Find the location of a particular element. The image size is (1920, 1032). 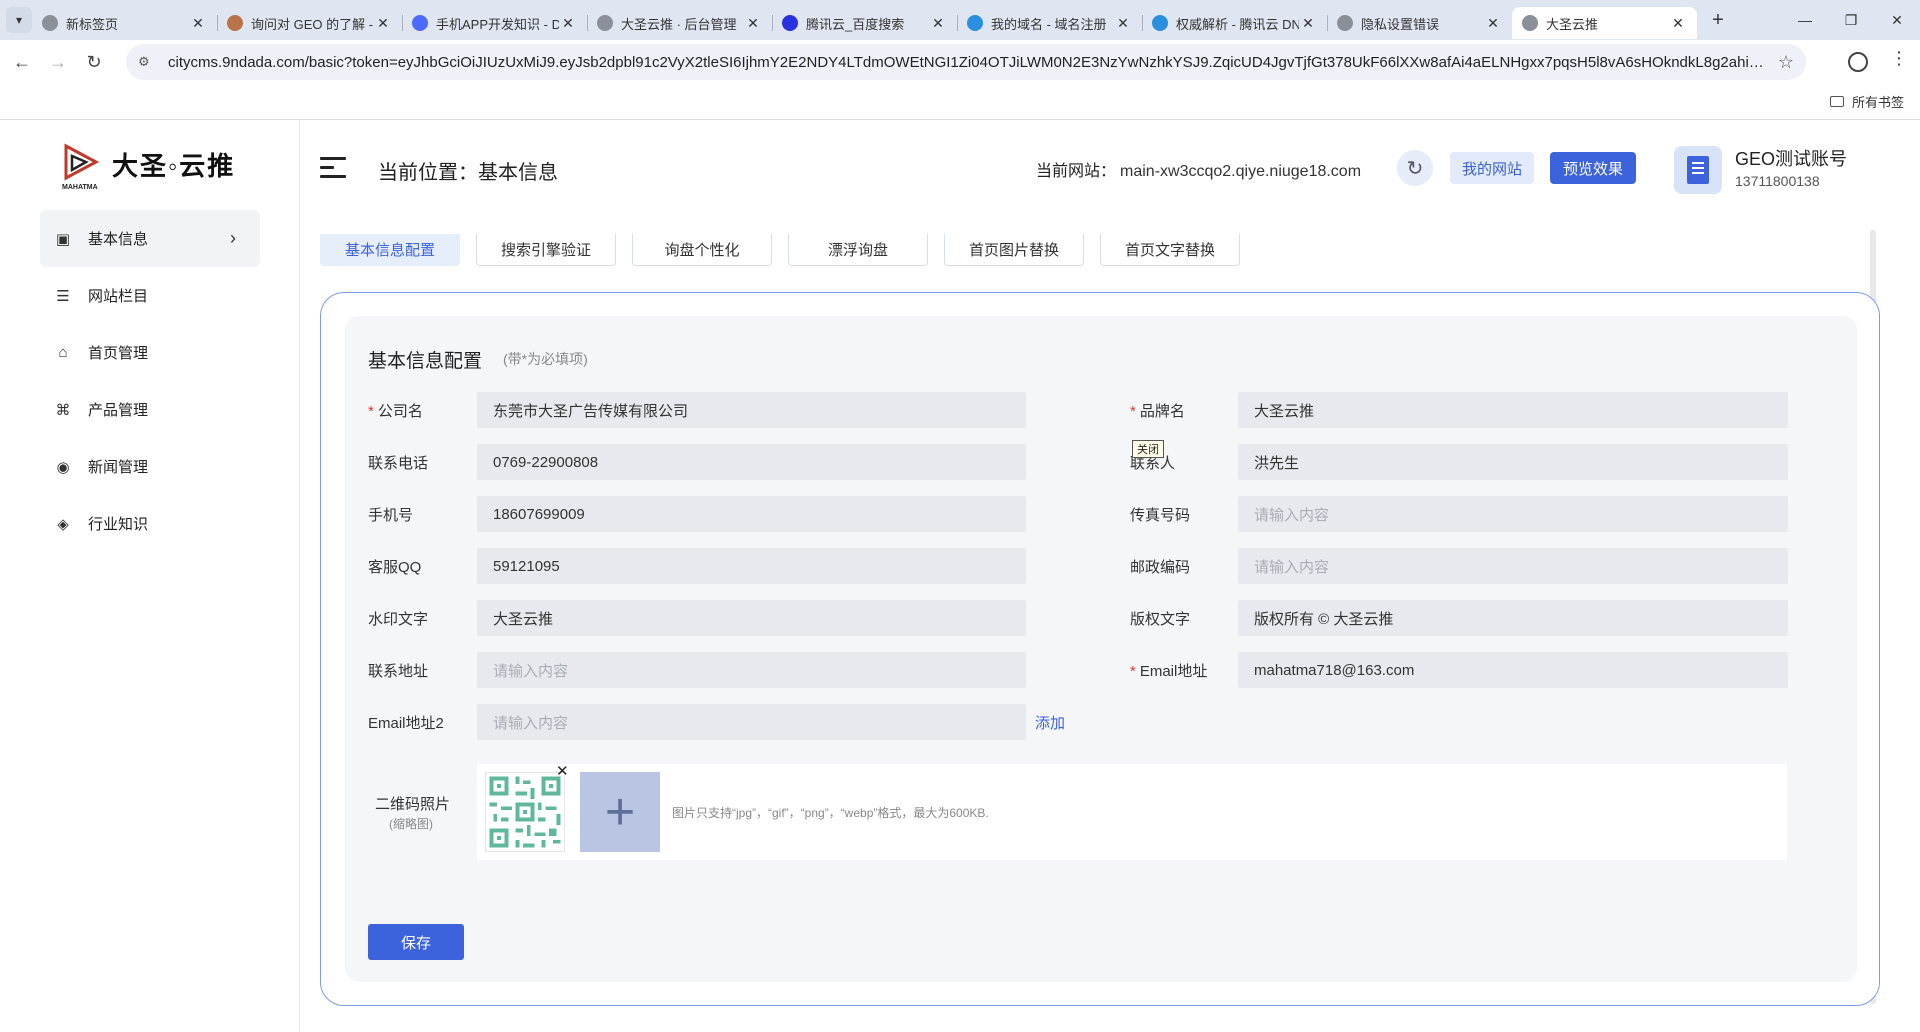

qq-label: 客服QQ is located at coordinates (395, 567).